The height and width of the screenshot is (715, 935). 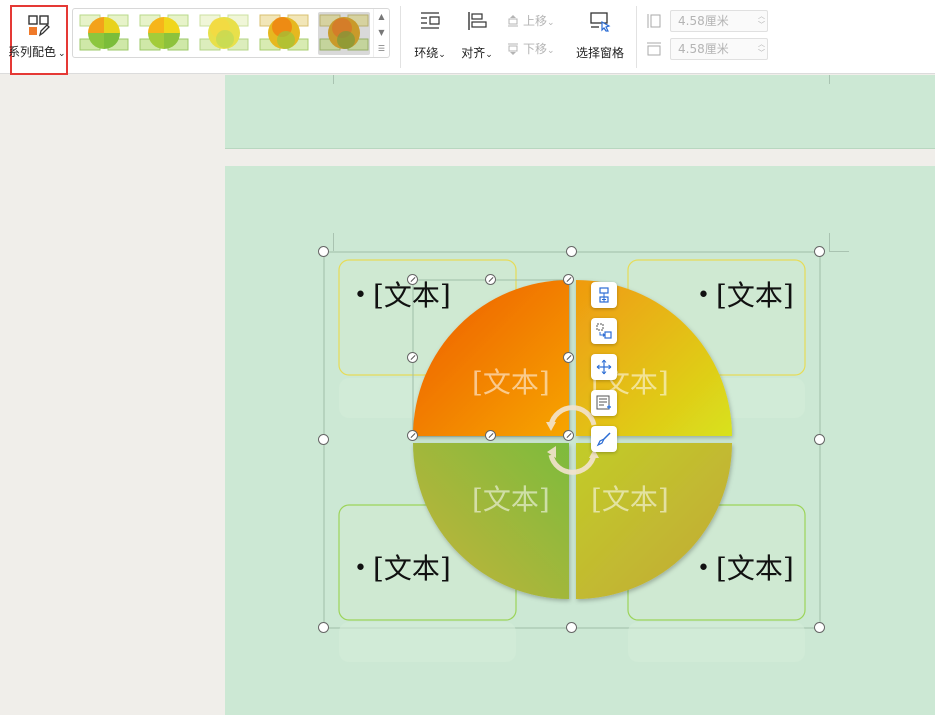 What do you see at coordinates (571, 251) in the screenshot?
I see `resize-handle-n` at bounding box center [571, 251].